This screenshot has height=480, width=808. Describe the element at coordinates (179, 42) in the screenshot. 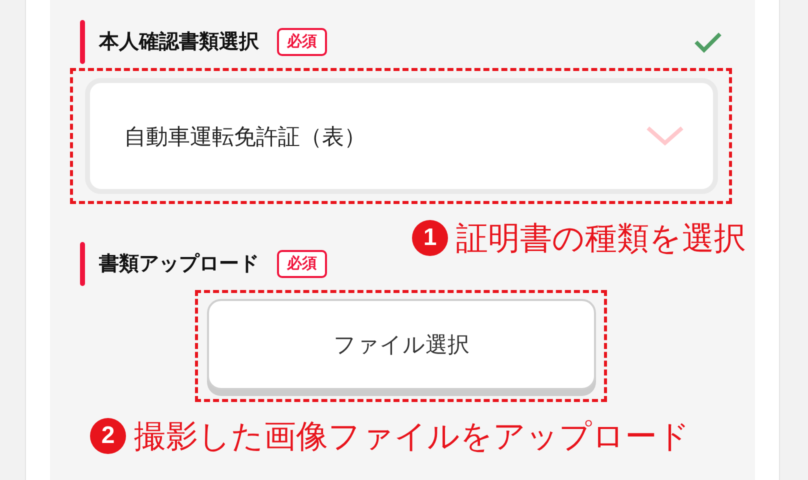

I see `section-title: 本人確認書類選択` at that location.